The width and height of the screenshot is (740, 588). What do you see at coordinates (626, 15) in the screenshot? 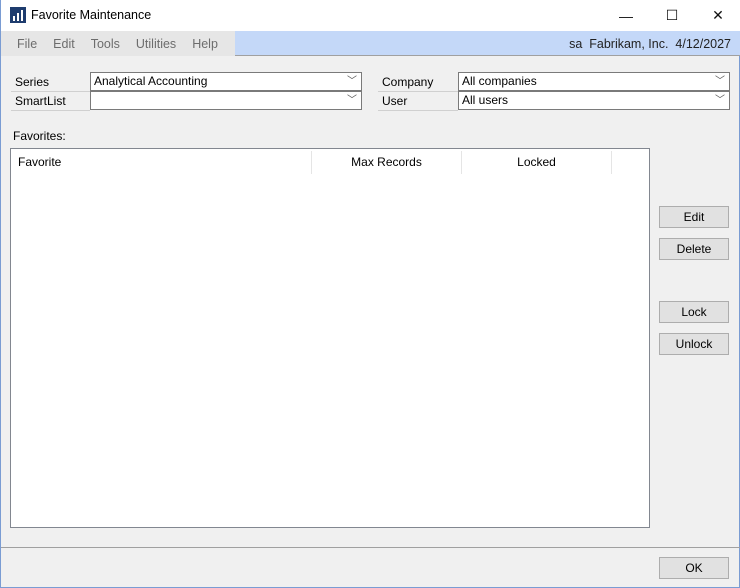
I see `minimize-button: —` at bounding box center [626, 15].